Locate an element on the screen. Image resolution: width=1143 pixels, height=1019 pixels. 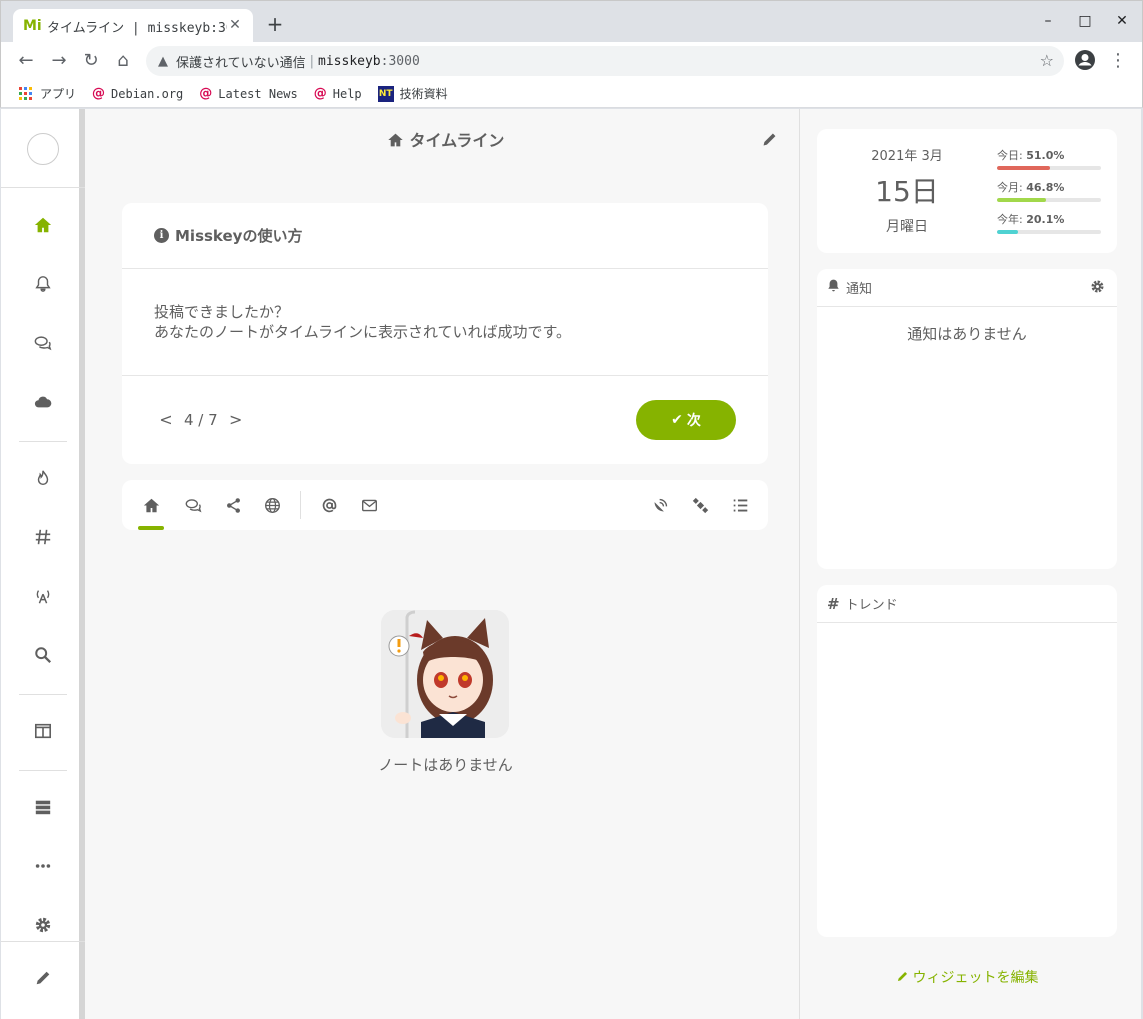
edit-widgets-link: ウィジェットを編集 is located at coordinates (967, 977).